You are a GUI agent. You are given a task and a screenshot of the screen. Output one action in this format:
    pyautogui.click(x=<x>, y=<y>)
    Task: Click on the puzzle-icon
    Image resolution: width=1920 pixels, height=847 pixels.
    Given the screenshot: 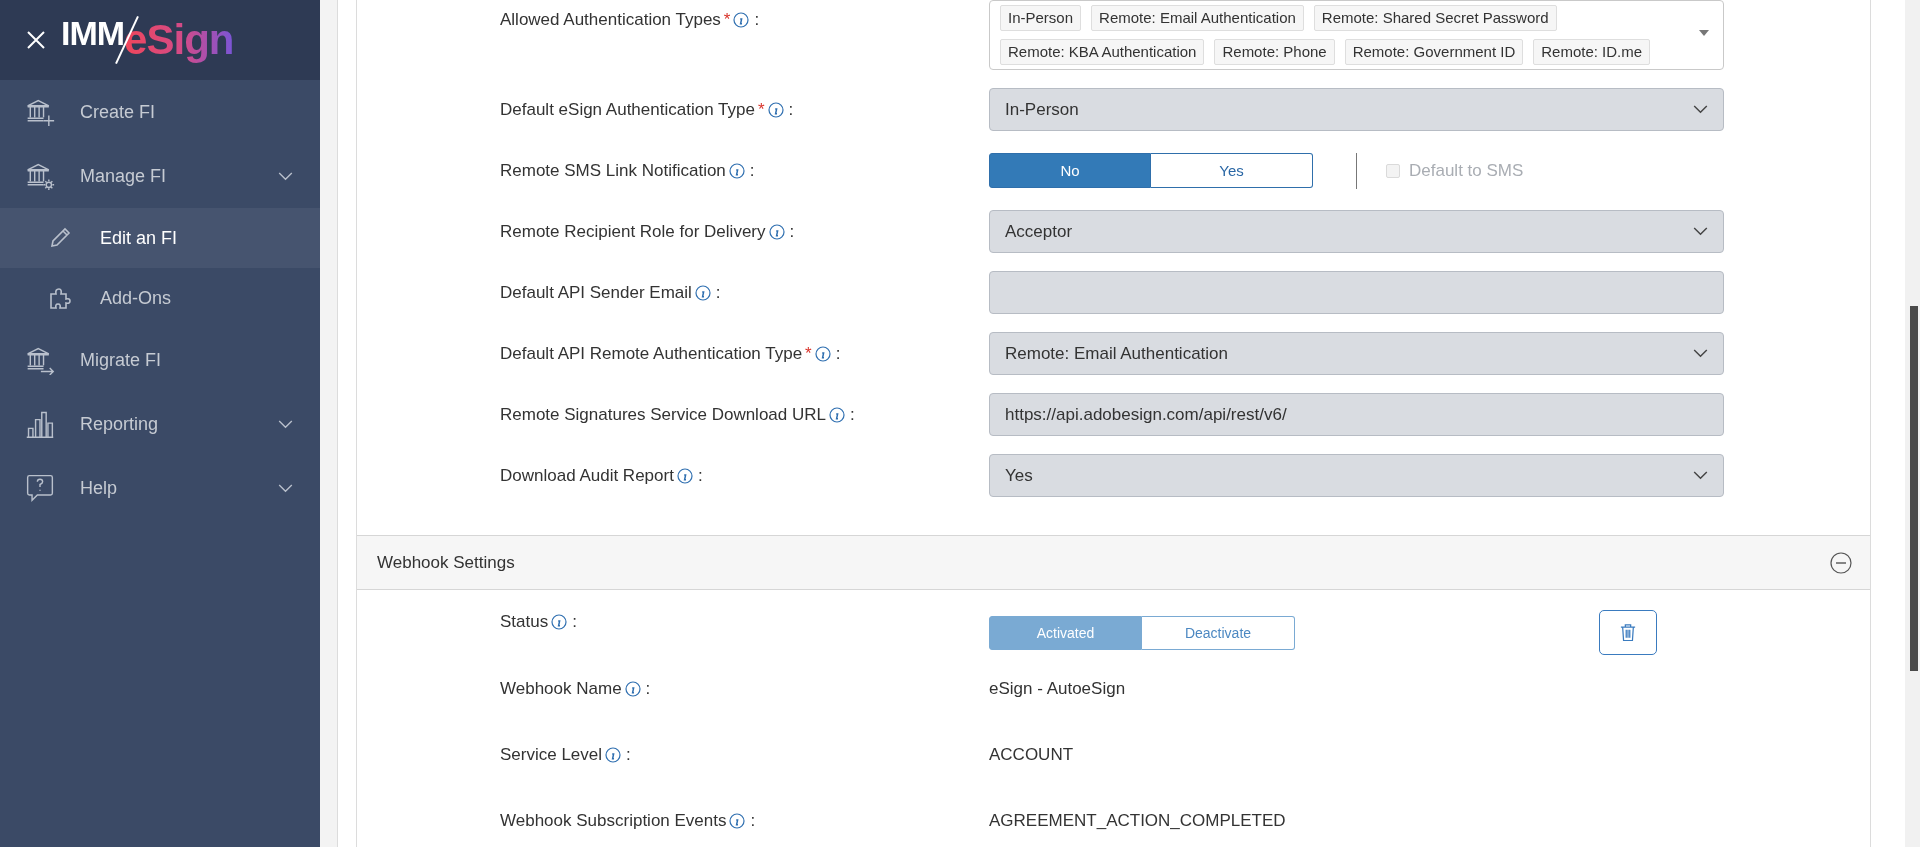 What is the action you would take?
    pyautogui.click(x=60, y=298)
    